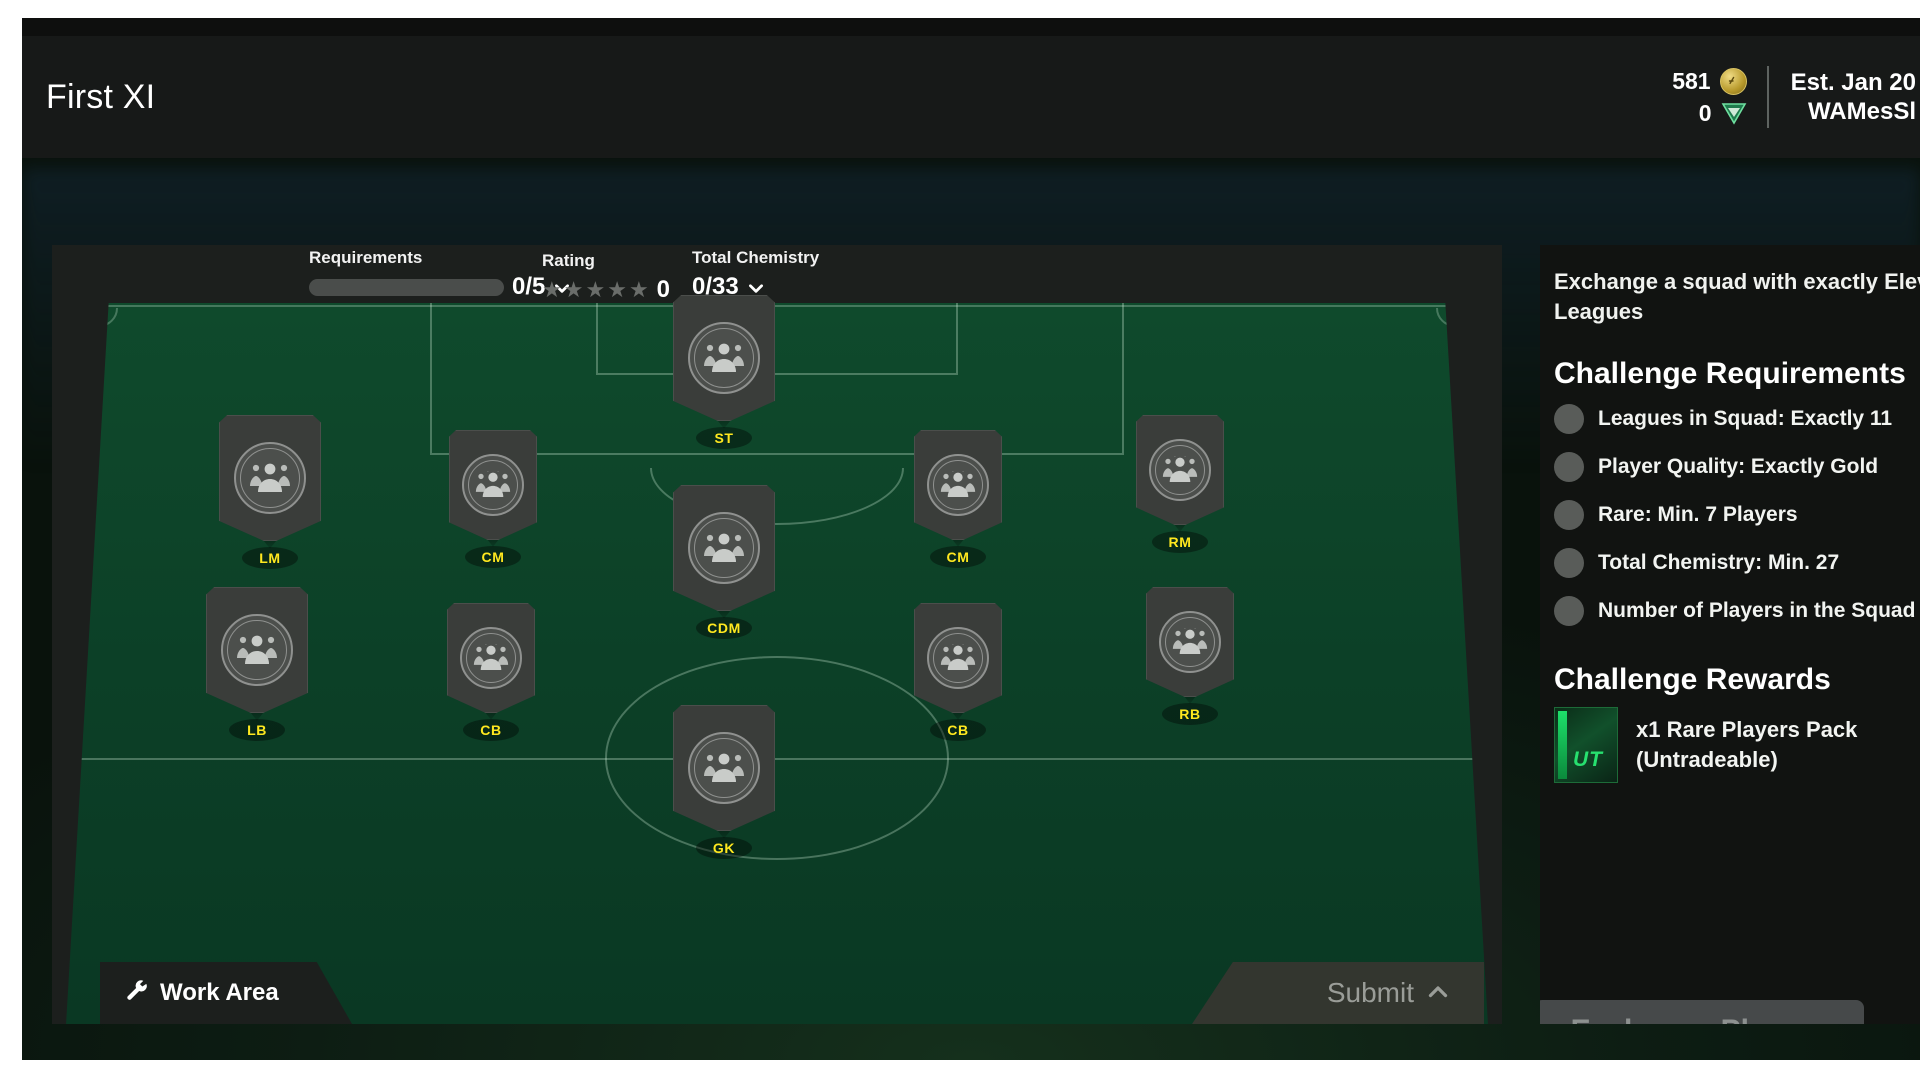 The height and width of the screenshot is (1080, 1920). What do you see at coordinates (724, 438) in the screenshot?
I see `position-label: ST` at bounding box center [724, 438].